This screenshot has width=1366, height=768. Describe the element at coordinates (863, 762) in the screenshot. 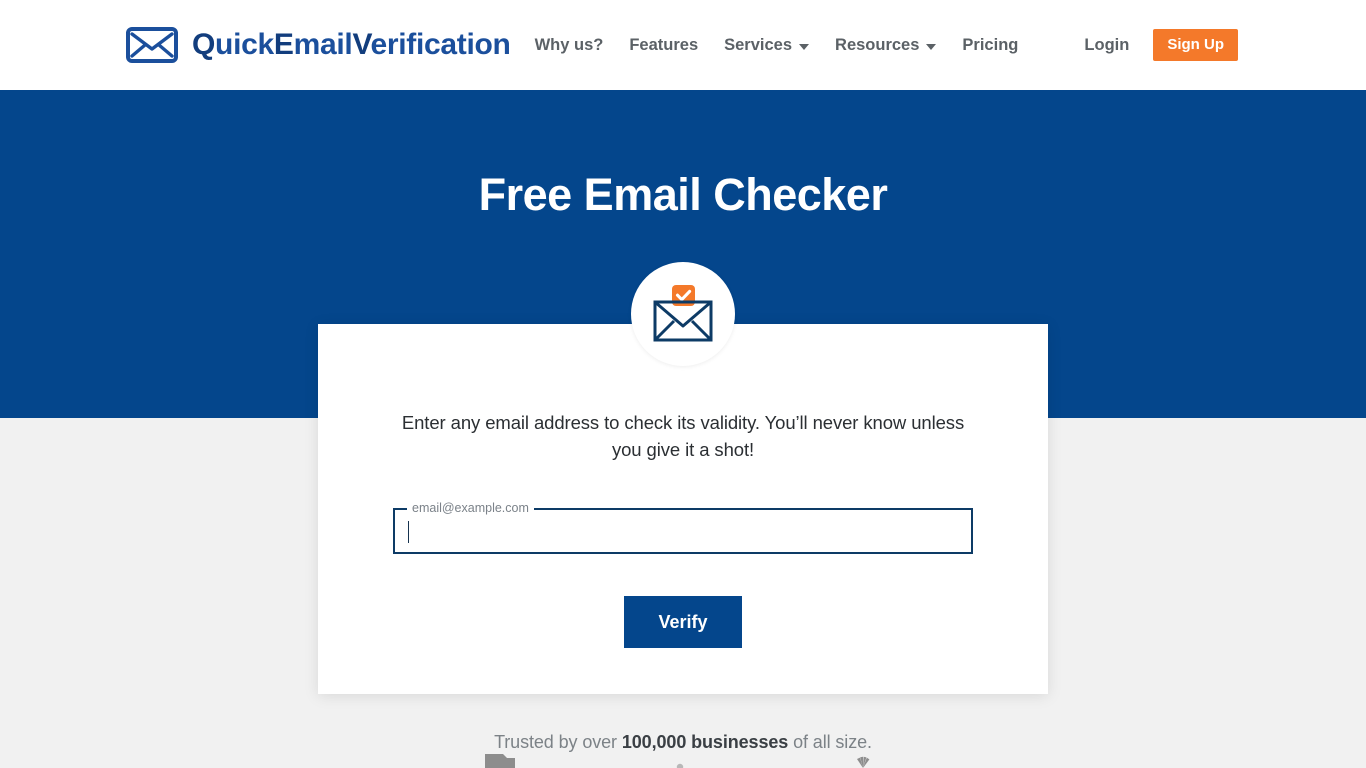

I see `partner-peacock-icon` at that location.